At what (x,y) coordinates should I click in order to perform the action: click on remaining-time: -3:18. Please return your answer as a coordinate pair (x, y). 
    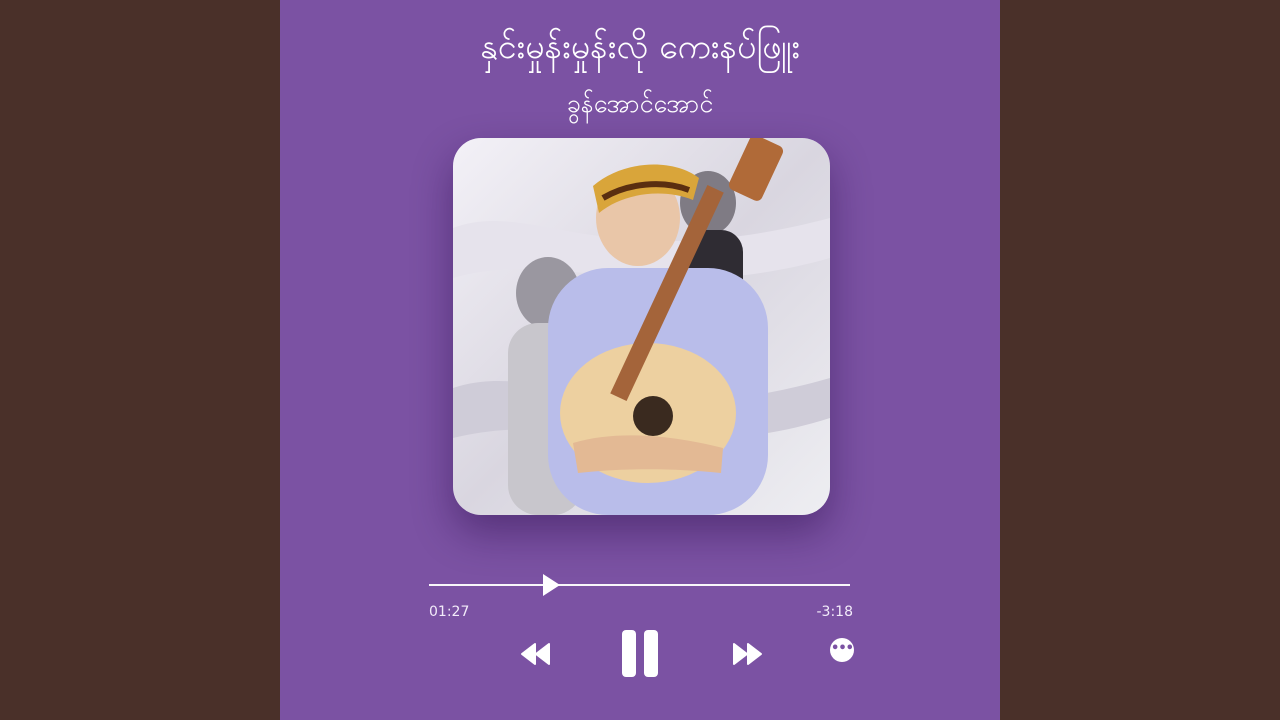
    Looking at the image, I should click on (835, 612).